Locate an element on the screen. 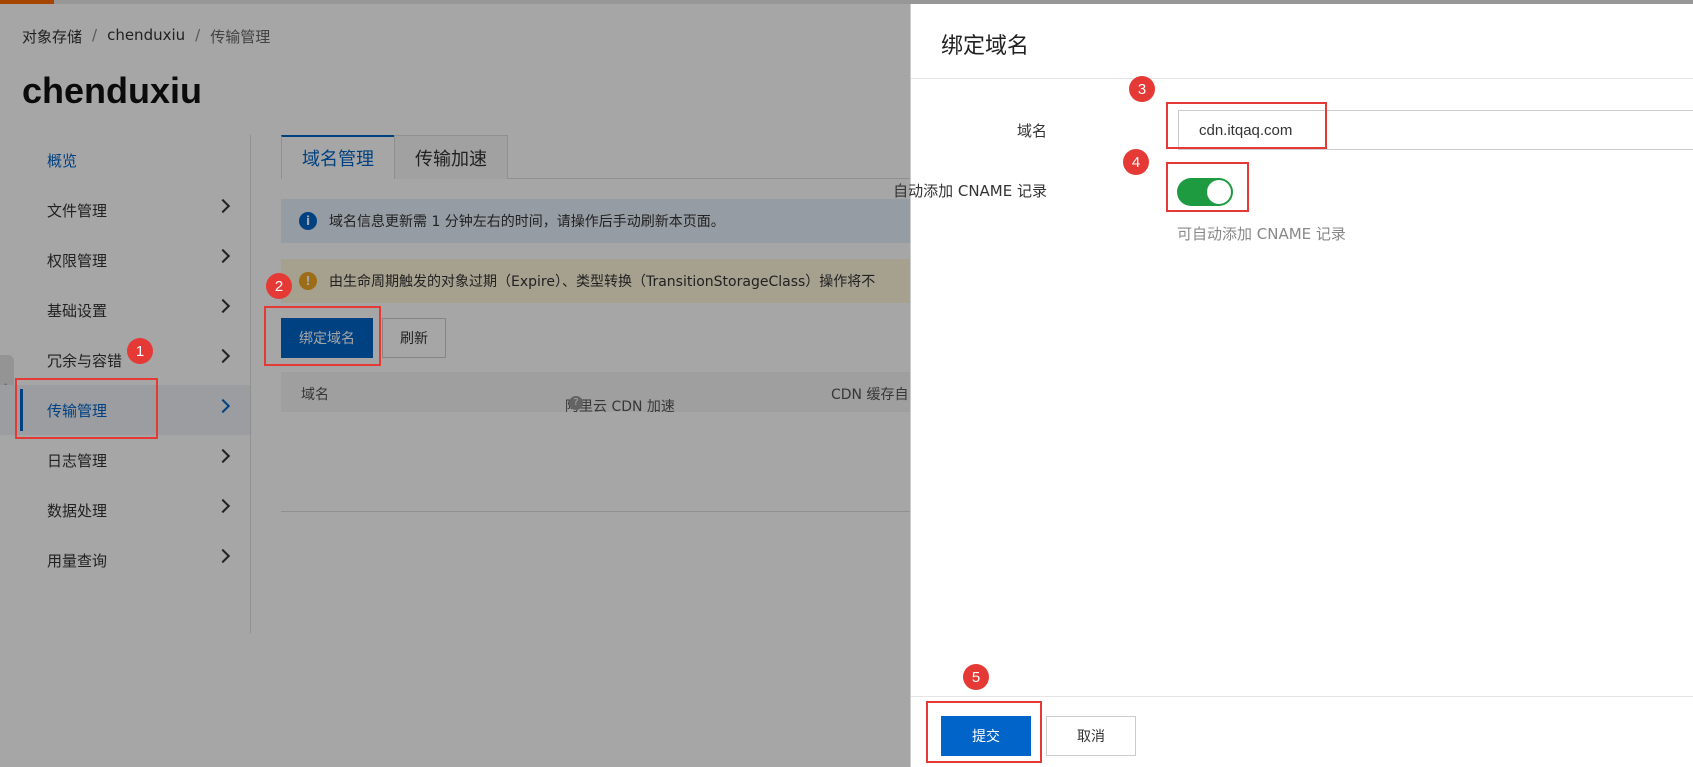 The height and width of the screenshot is (767, 1693). annotation-badge-2: 2 is located at coordinates (279, 286).